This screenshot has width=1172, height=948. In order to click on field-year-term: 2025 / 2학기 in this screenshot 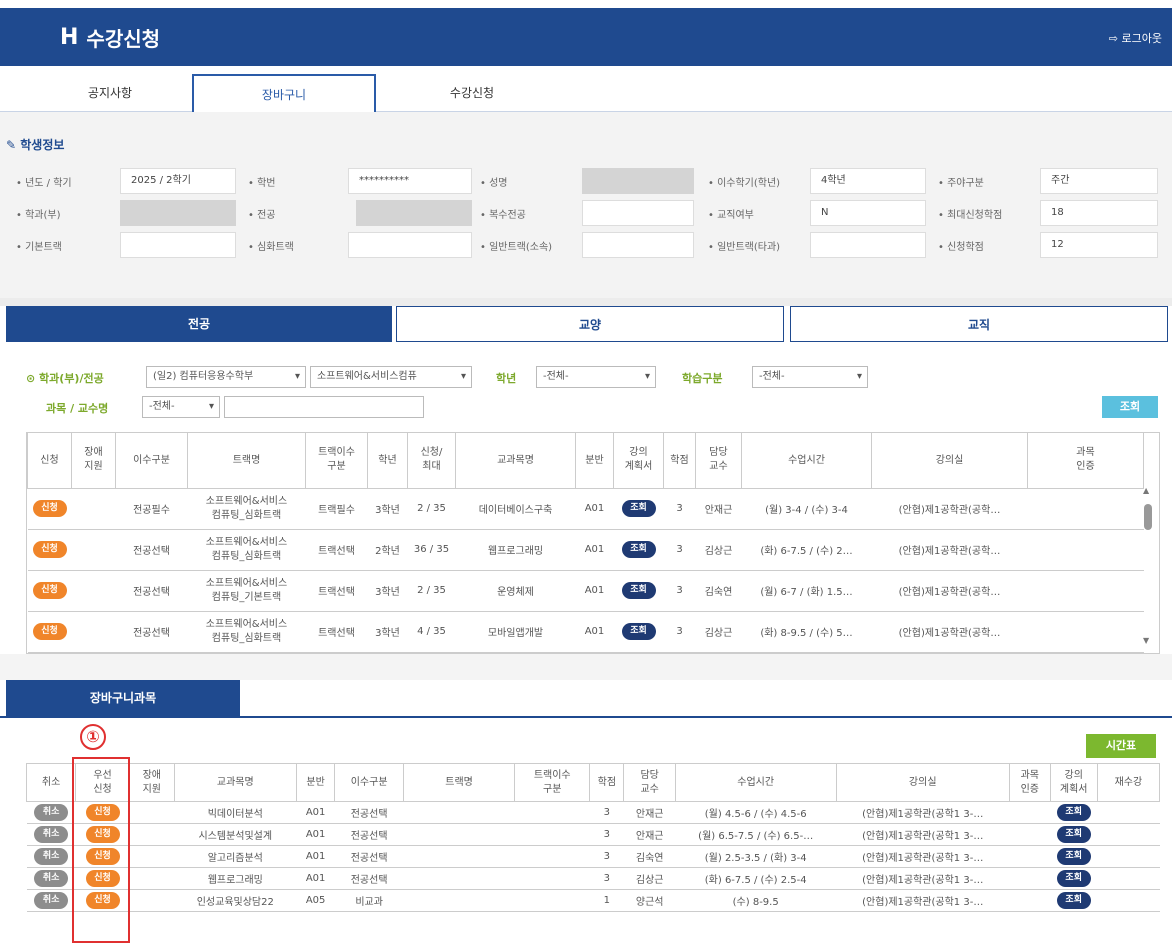, I will do `click(178, 181)`.